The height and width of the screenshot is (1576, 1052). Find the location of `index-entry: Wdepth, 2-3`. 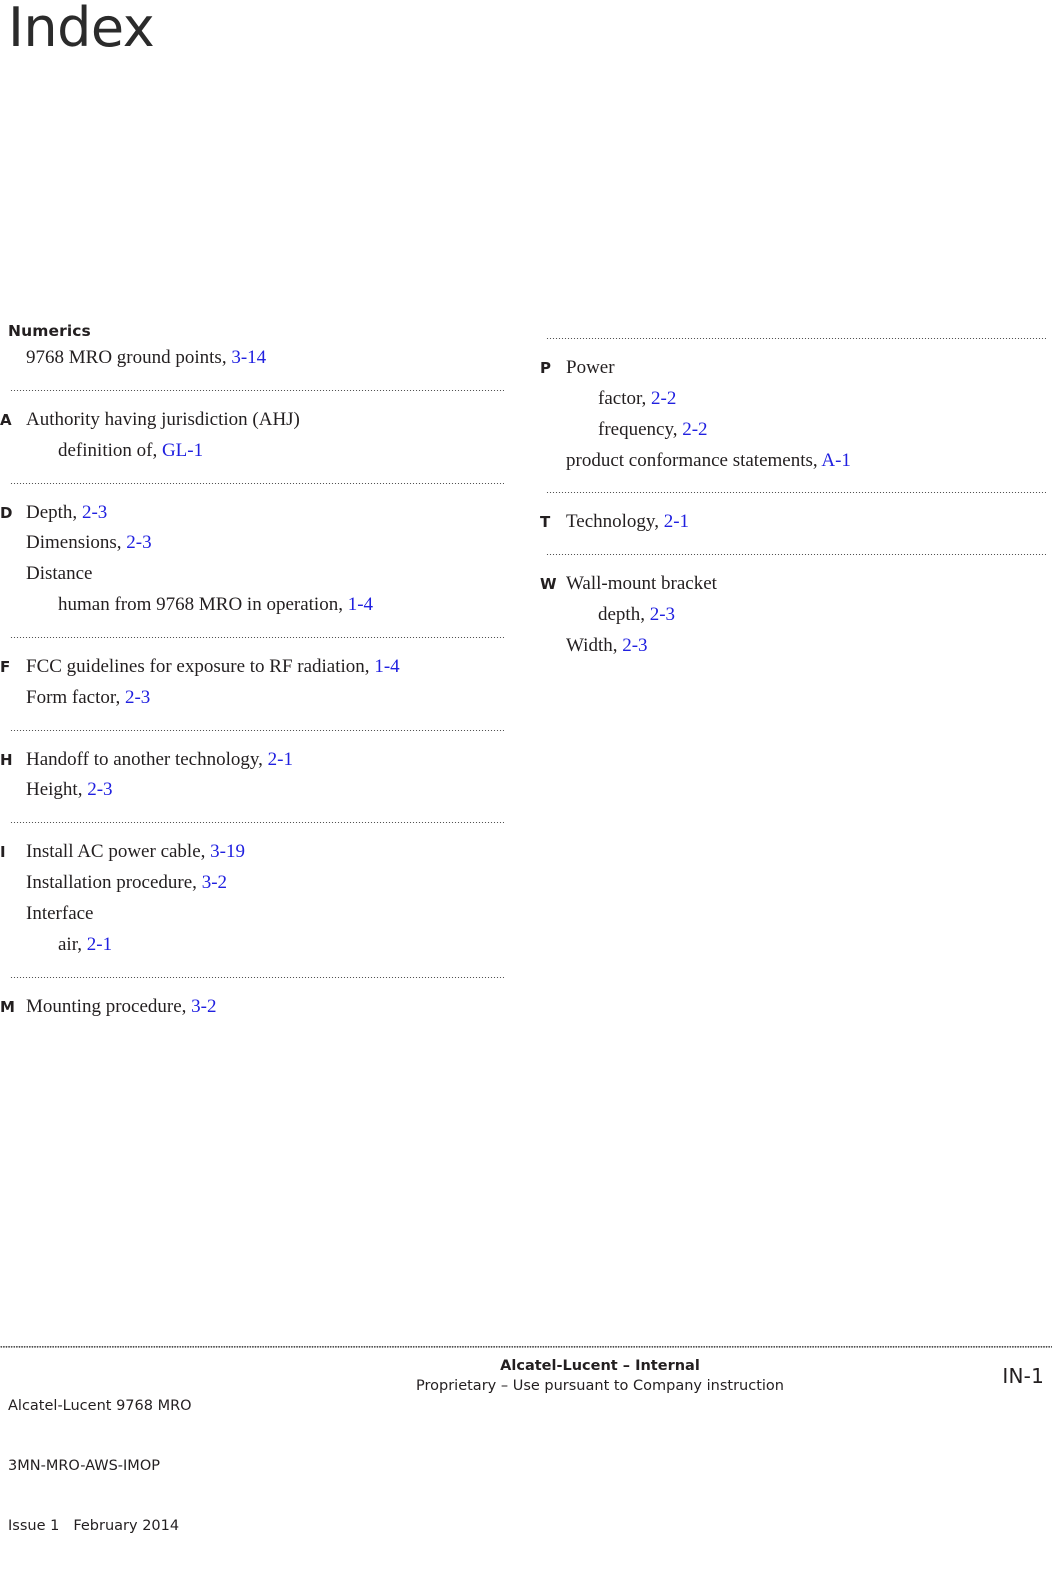

index-entry: Wdepth, 2-3 is located at coordinates (795, 615).